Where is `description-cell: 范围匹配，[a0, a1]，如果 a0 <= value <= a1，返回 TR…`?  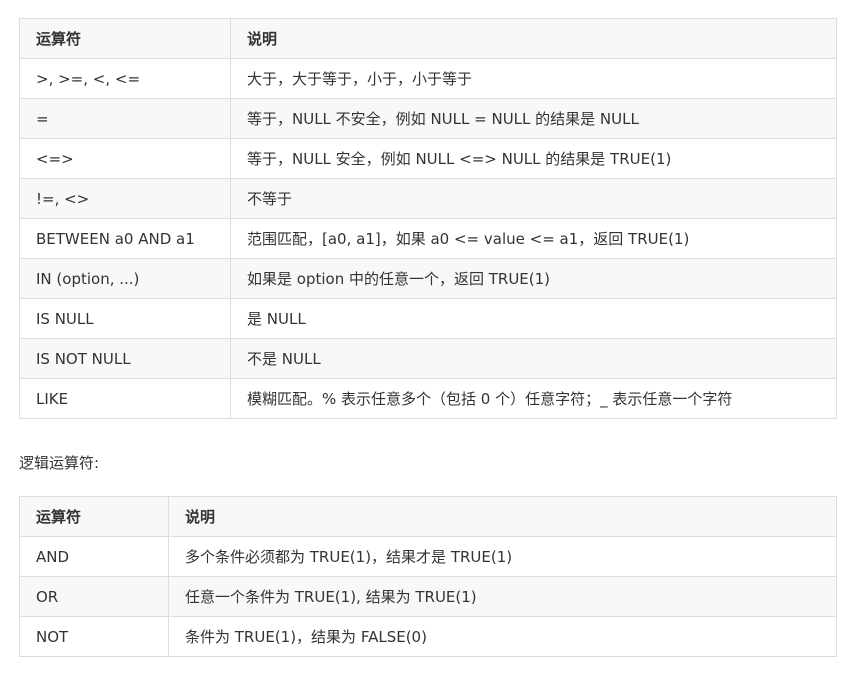 description-cell: 范围匹配，[a0, a1]，如果 a0 <= value <= a1，返回 TR… is located at coordinates (533, 238).